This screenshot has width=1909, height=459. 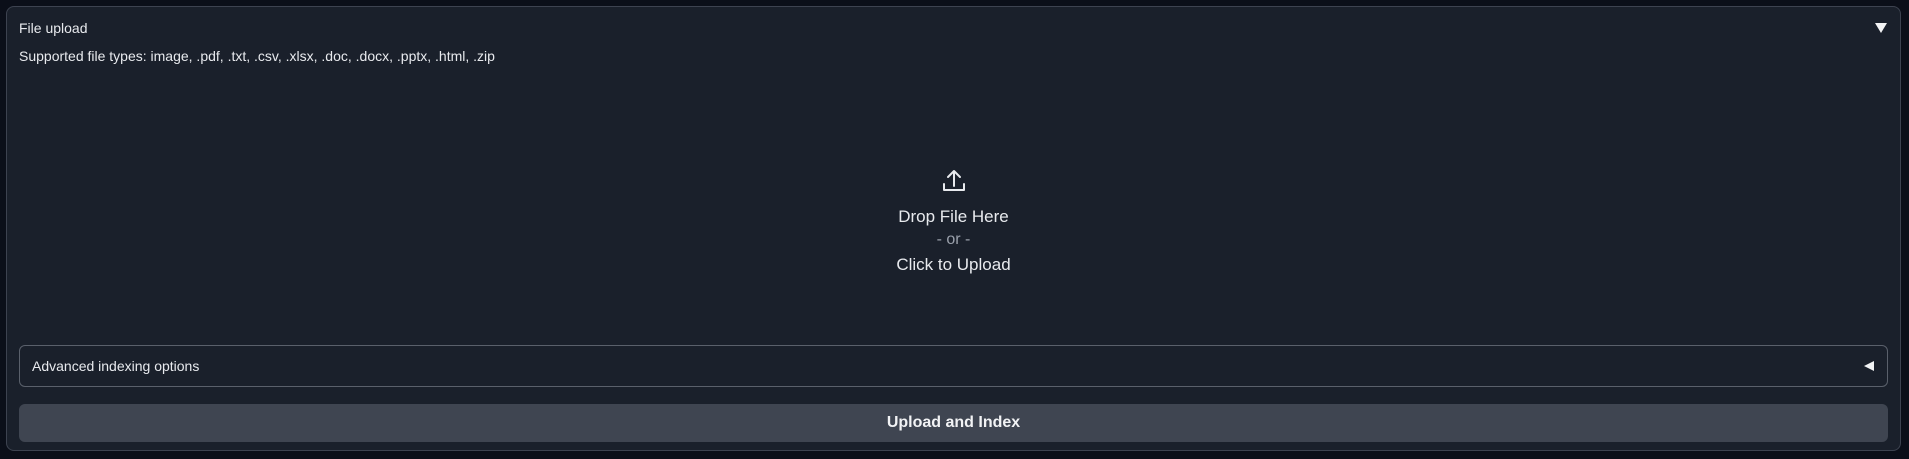 I want to click on triangle-left-icon, so click(x=1869, y=366).